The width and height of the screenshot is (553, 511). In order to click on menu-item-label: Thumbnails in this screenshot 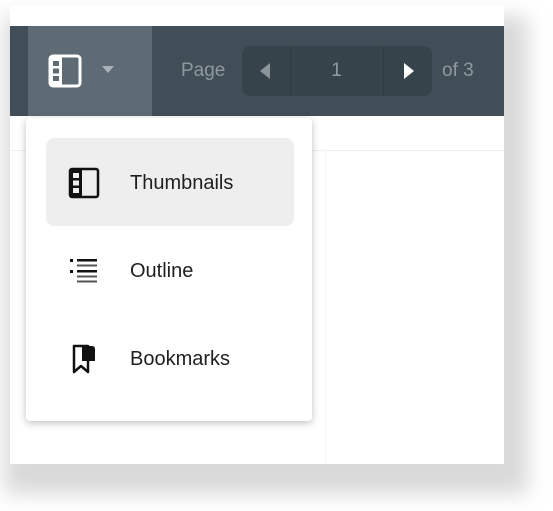, I will do `click(182, 183)`.